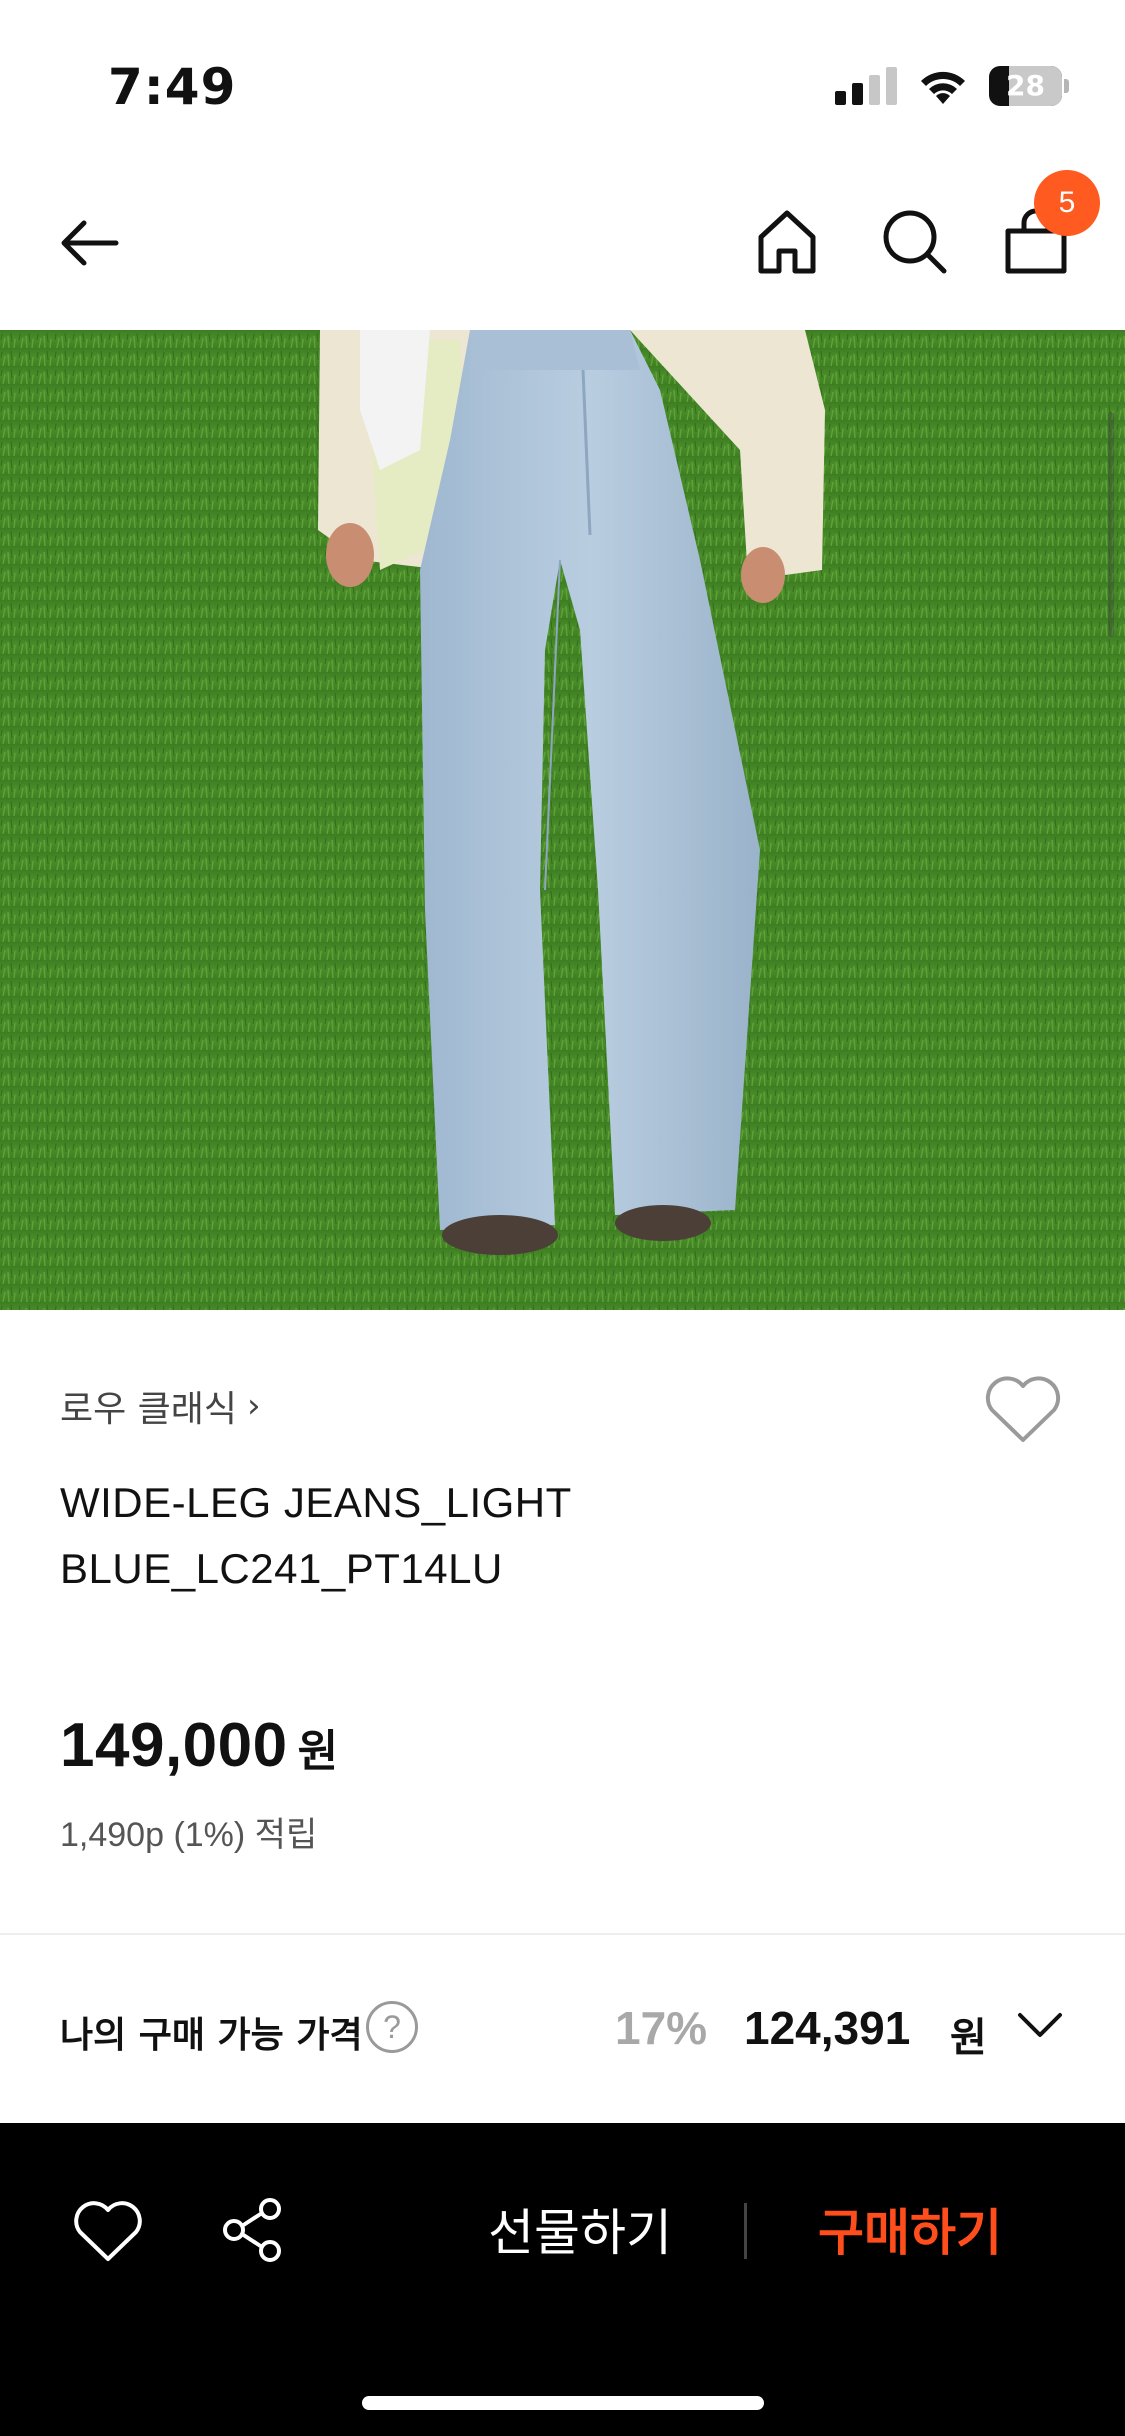 Image resolution: width=1125 pixels, height=2436 pixels. Describe the element at coordinates (943, 87) in the screenshot. I see `wifi-icon` at that location.